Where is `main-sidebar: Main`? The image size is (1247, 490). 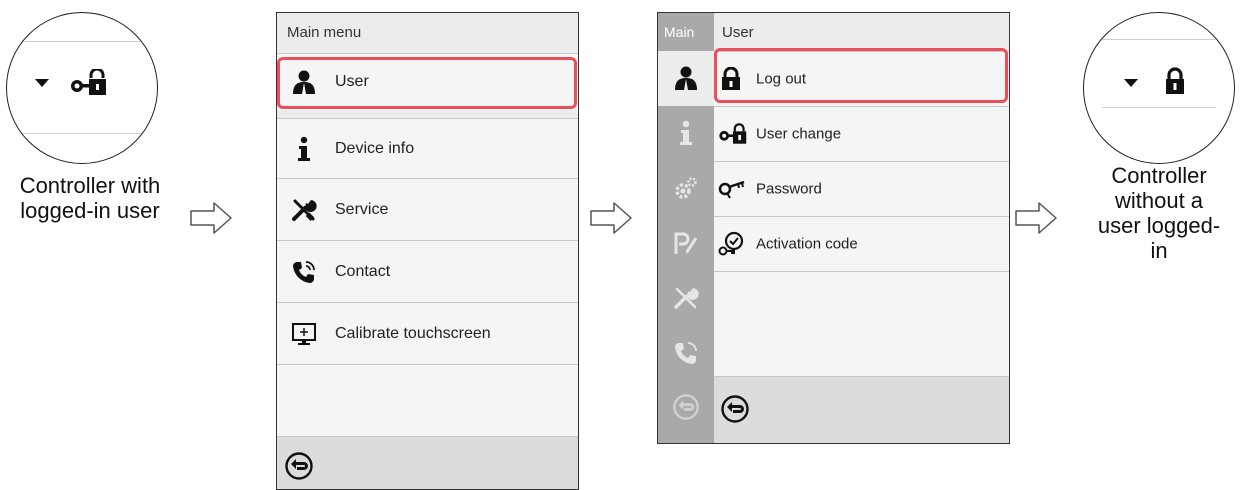 main-sidebar: Main is located at coordinates (686, 228).